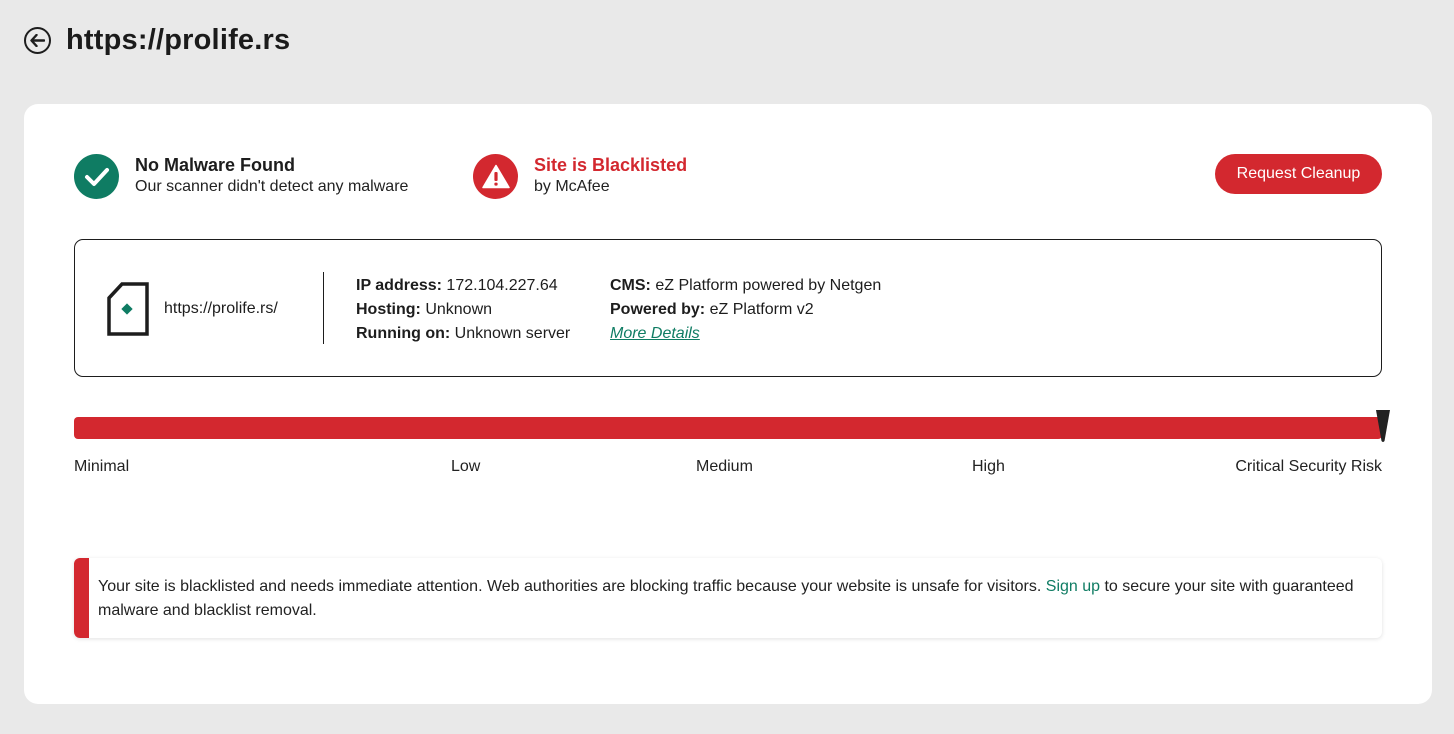 Image resolution: width=1454 pixels, height=734 pixels. What do you see at coordinates (572, 186) in the screenshot?
I see `blacklist-status-subtitle: by McAfee` at bounding box center [572, 186].